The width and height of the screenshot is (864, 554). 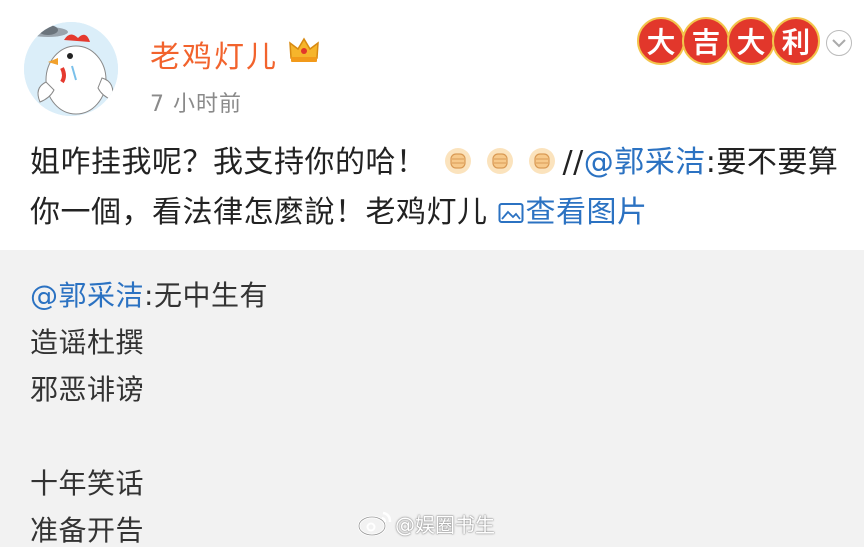 I want to click on repost-slashes: //, so click(x=573, y=162).